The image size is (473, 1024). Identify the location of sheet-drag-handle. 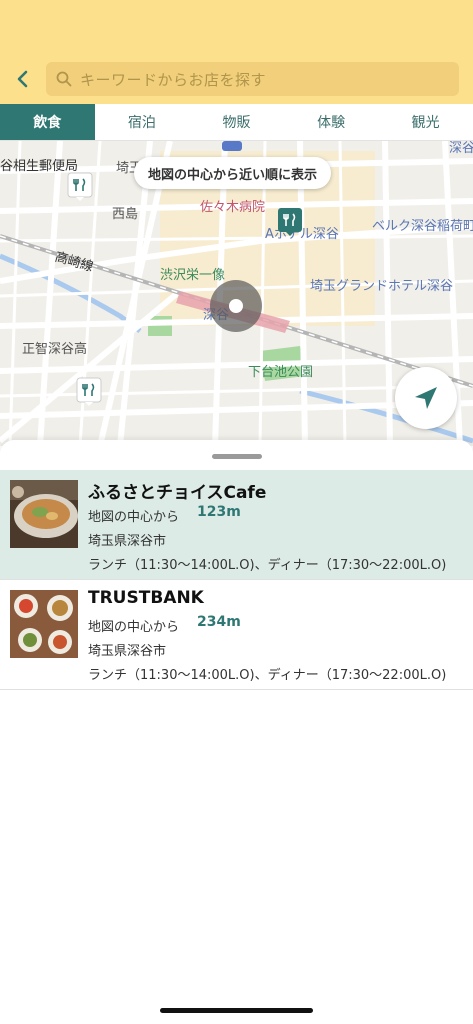
(237, 456).